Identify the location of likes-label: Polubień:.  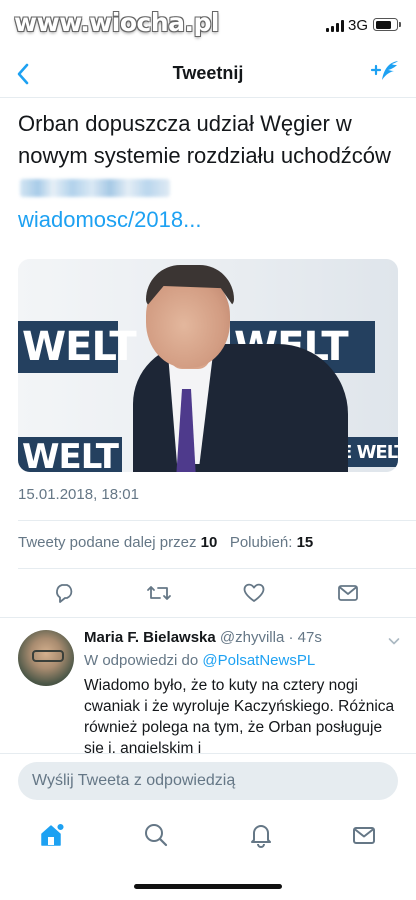
(261, 542).